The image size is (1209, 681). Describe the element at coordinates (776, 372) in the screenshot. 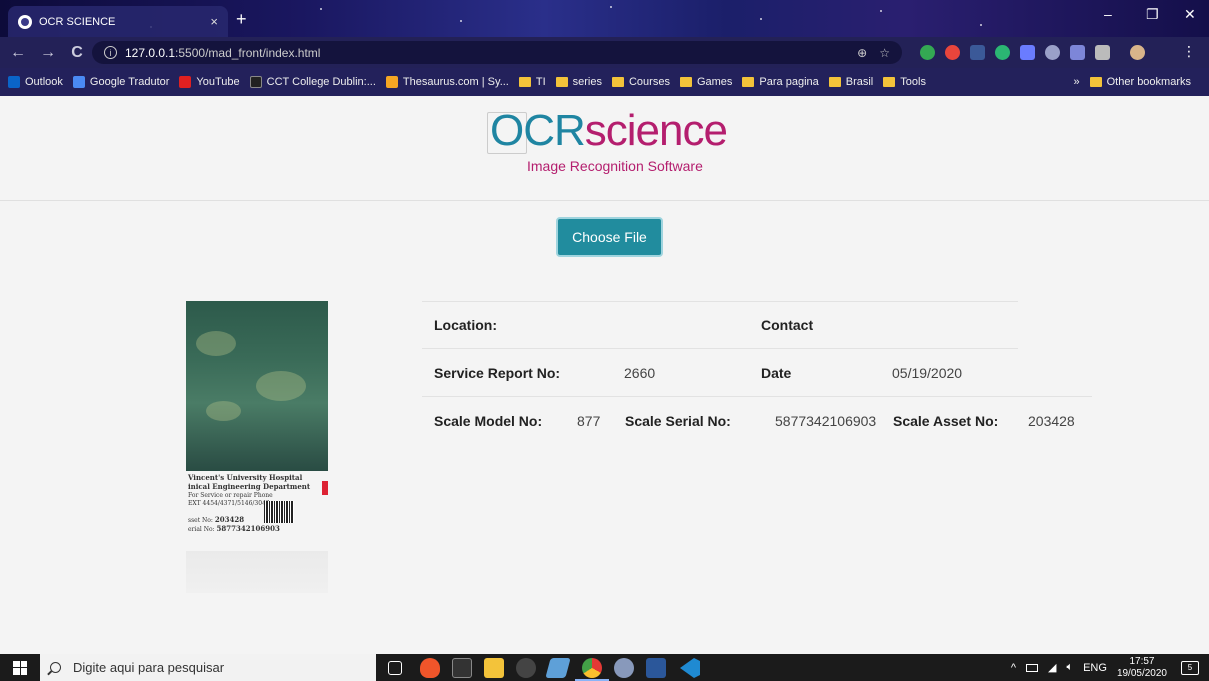

I see `date-label: Date` at that location.